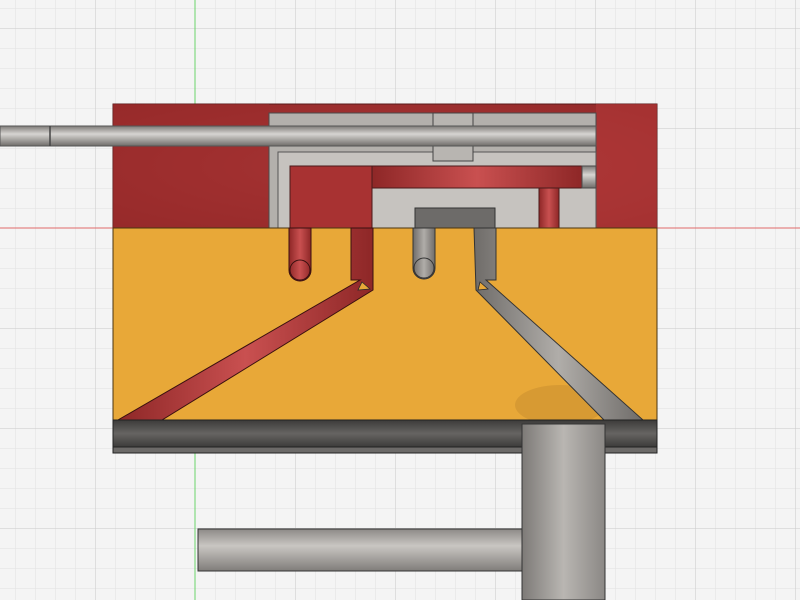 This screenshot has height=600, width=800. What do you see at coordinates (424, 253) in the screenshot?
I see `gray-bore-left` at bounding box center [424, 253].